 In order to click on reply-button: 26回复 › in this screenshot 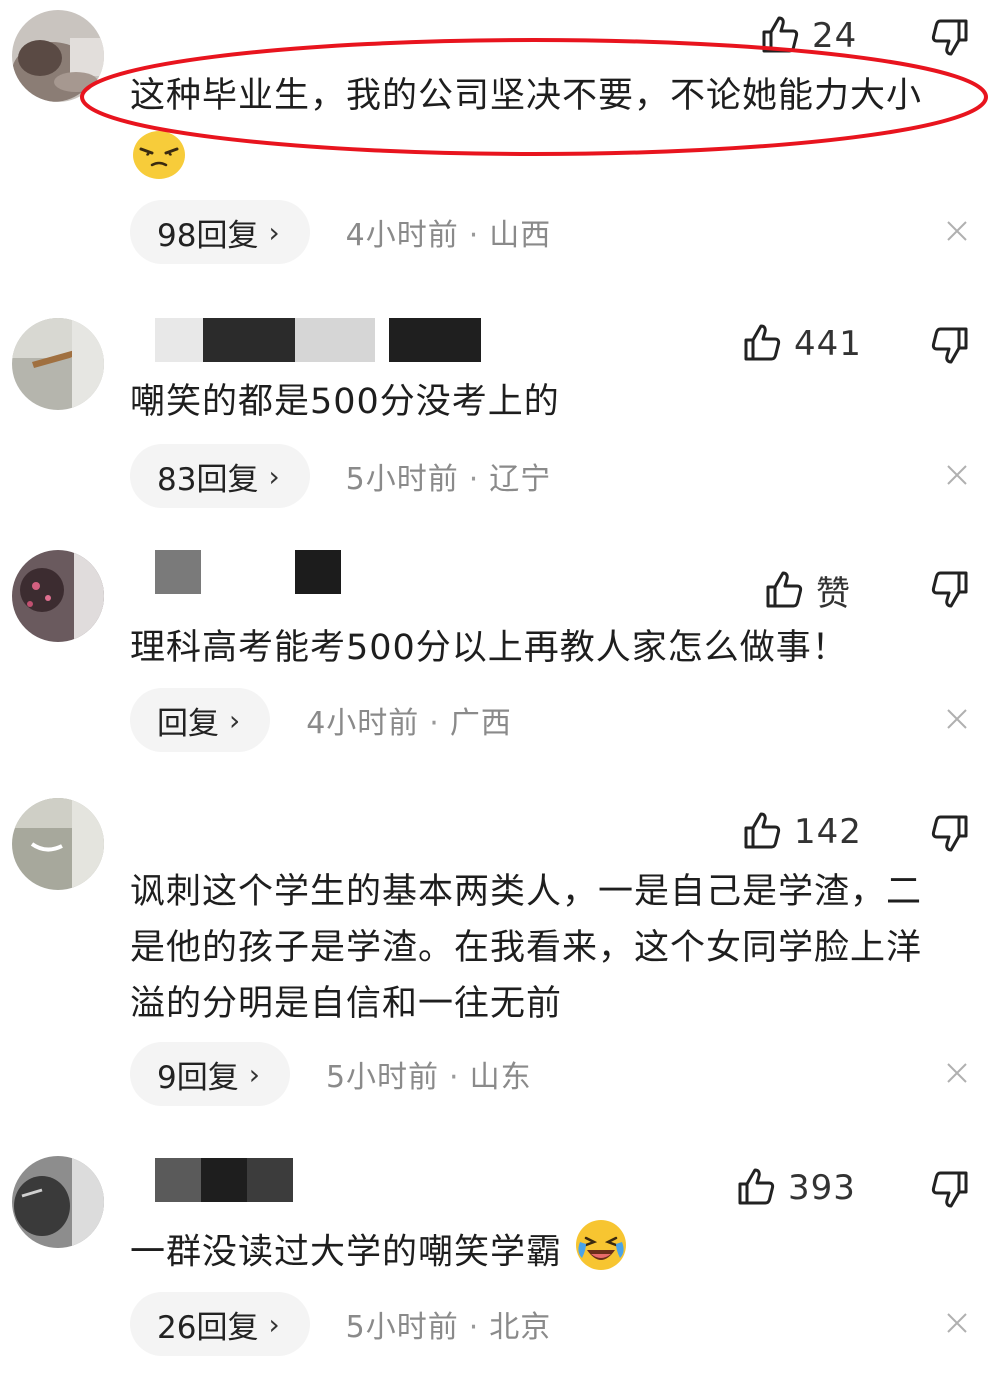, I will do `click(220, 1324)`.